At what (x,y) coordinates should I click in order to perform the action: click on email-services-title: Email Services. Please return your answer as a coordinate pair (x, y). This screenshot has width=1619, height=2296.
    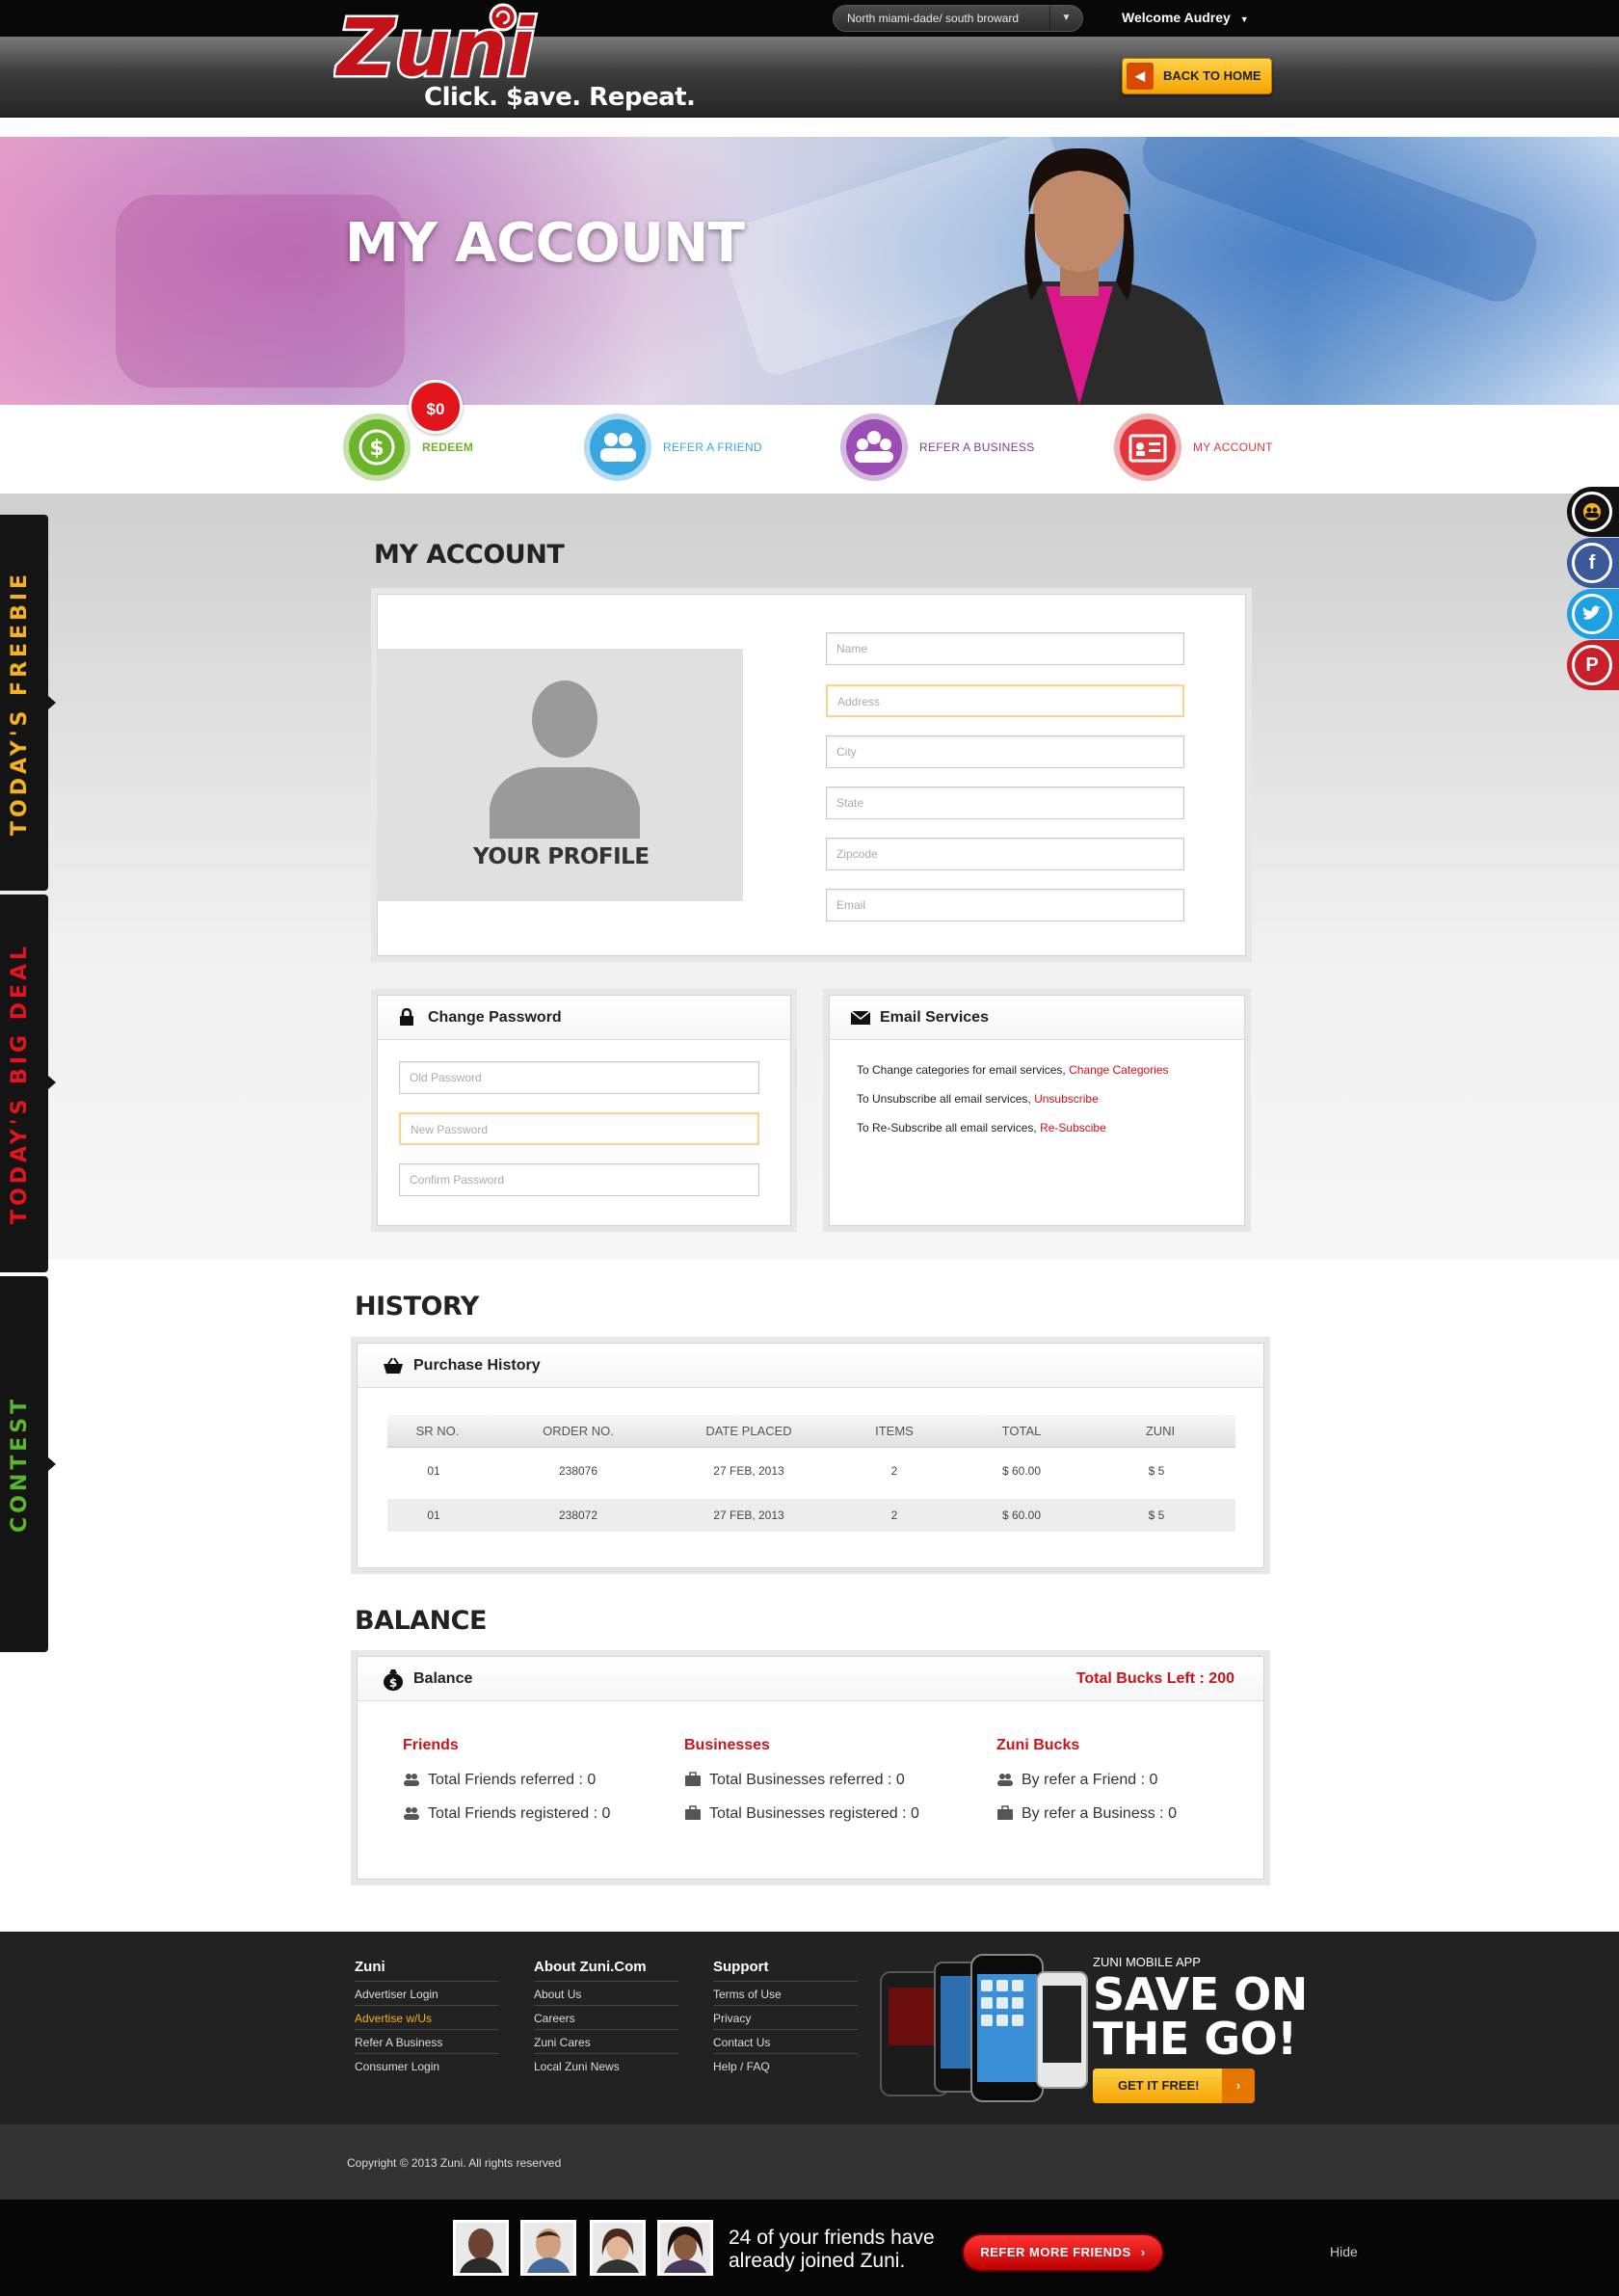
    Looking at the image, I should click on (934, 1017).